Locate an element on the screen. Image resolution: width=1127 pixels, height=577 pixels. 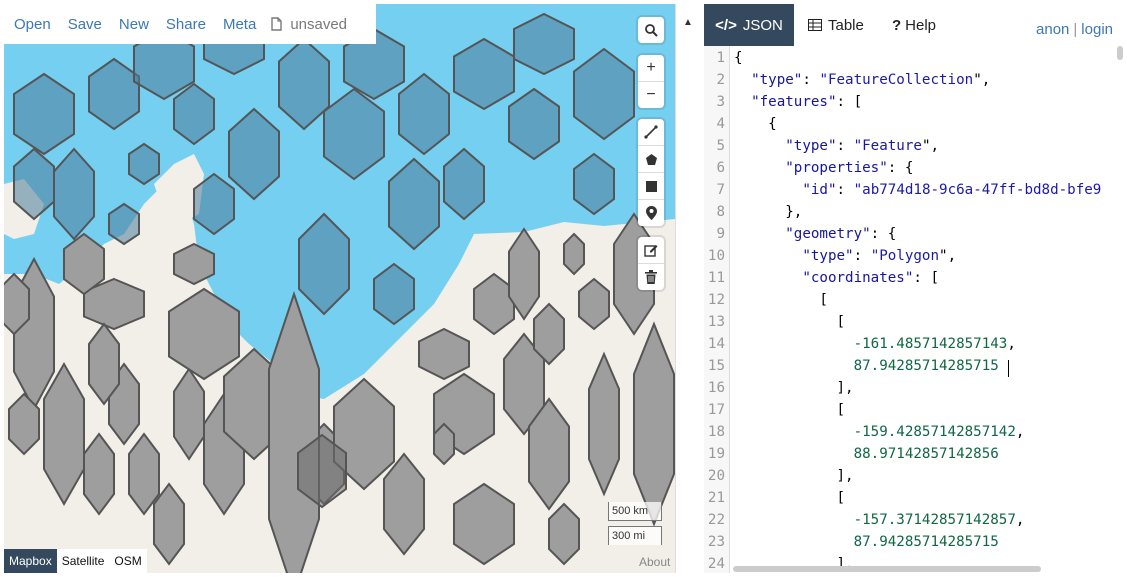
code-line: }, is located at coordinates (768, 212).